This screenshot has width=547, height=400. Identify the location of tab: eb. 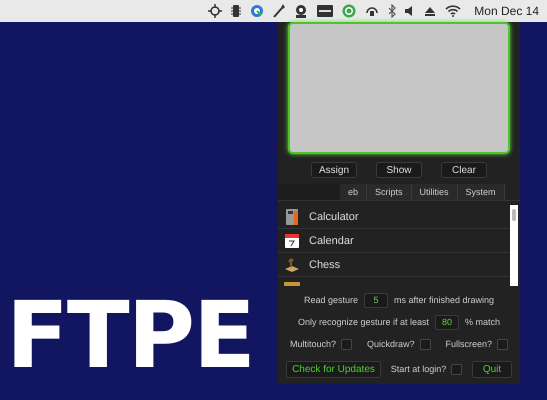
(354, 192).